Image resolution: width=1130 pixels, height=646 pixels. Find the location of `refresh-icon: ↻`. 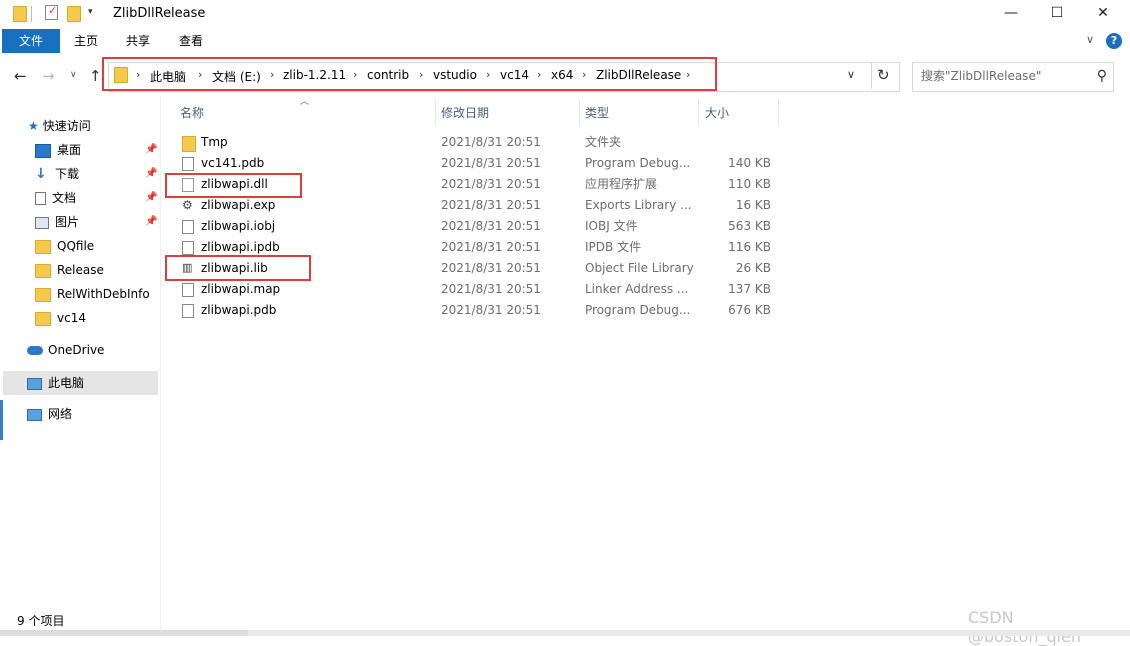

refresh-icon: ↻ is located at coordinates (883, 75).